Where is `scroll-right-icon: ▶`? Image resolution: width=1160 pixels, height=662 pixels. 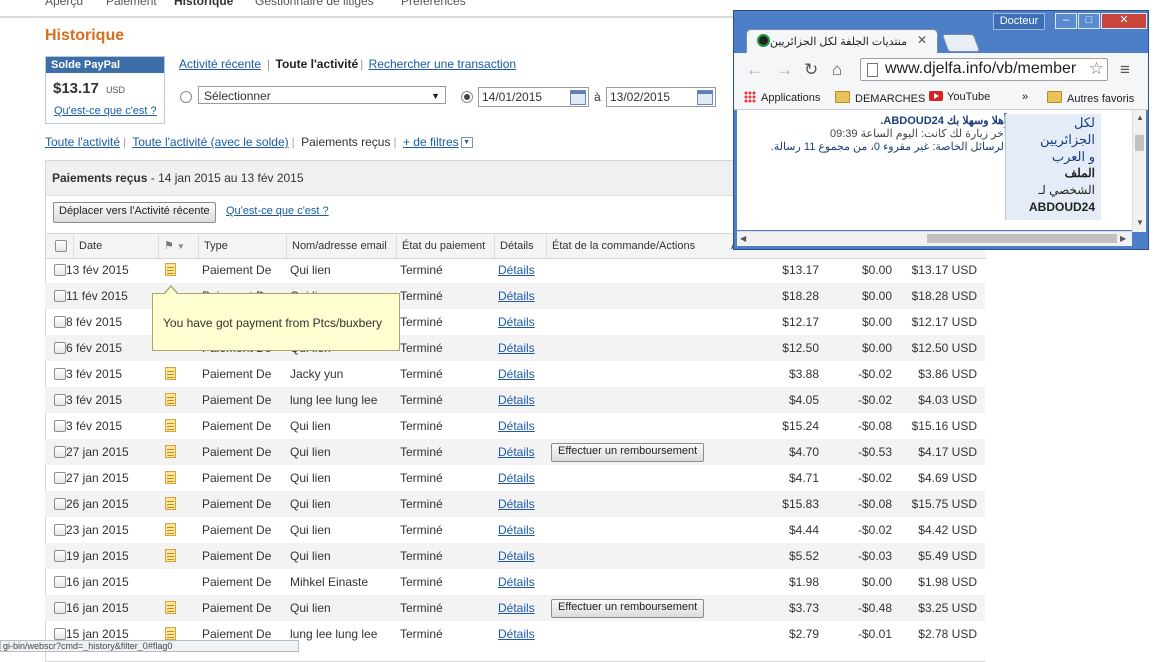 scroll-right-icon: ▶ is located at coordinates (1123, 238).